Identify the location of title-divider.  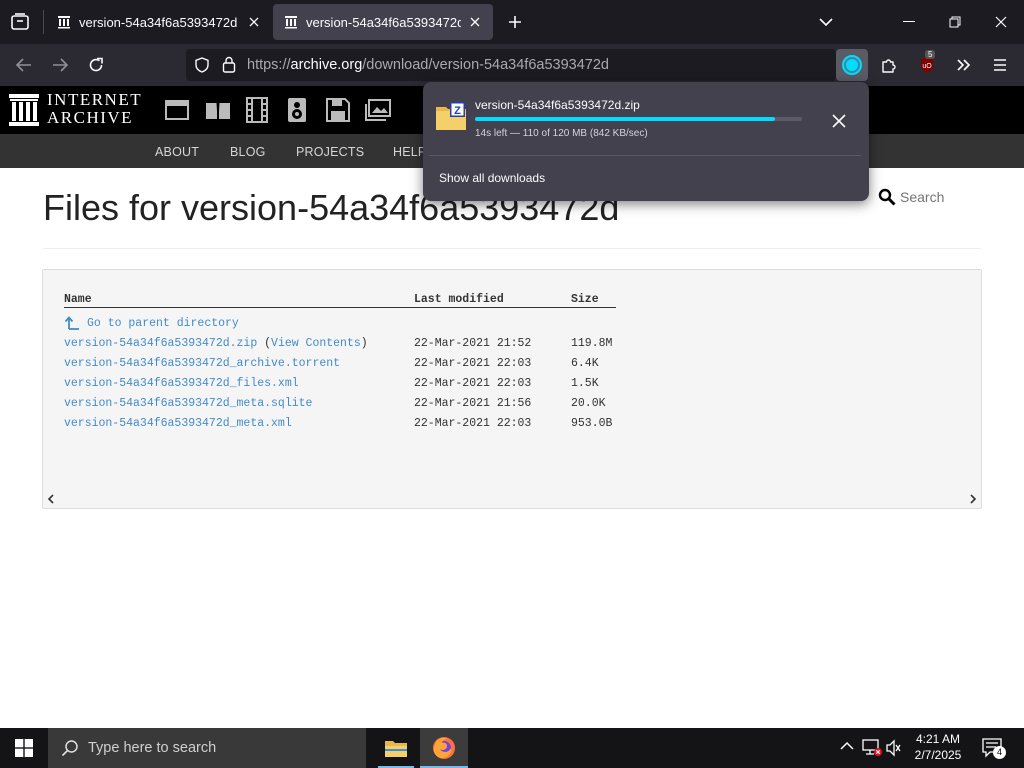
(512, 248).